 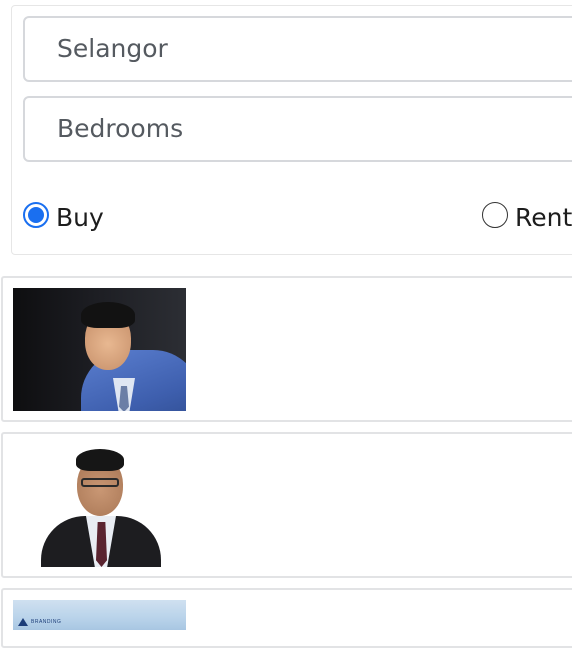 I want to click on bedrooms-select: Bedrooms, so click(x=297, y=129).